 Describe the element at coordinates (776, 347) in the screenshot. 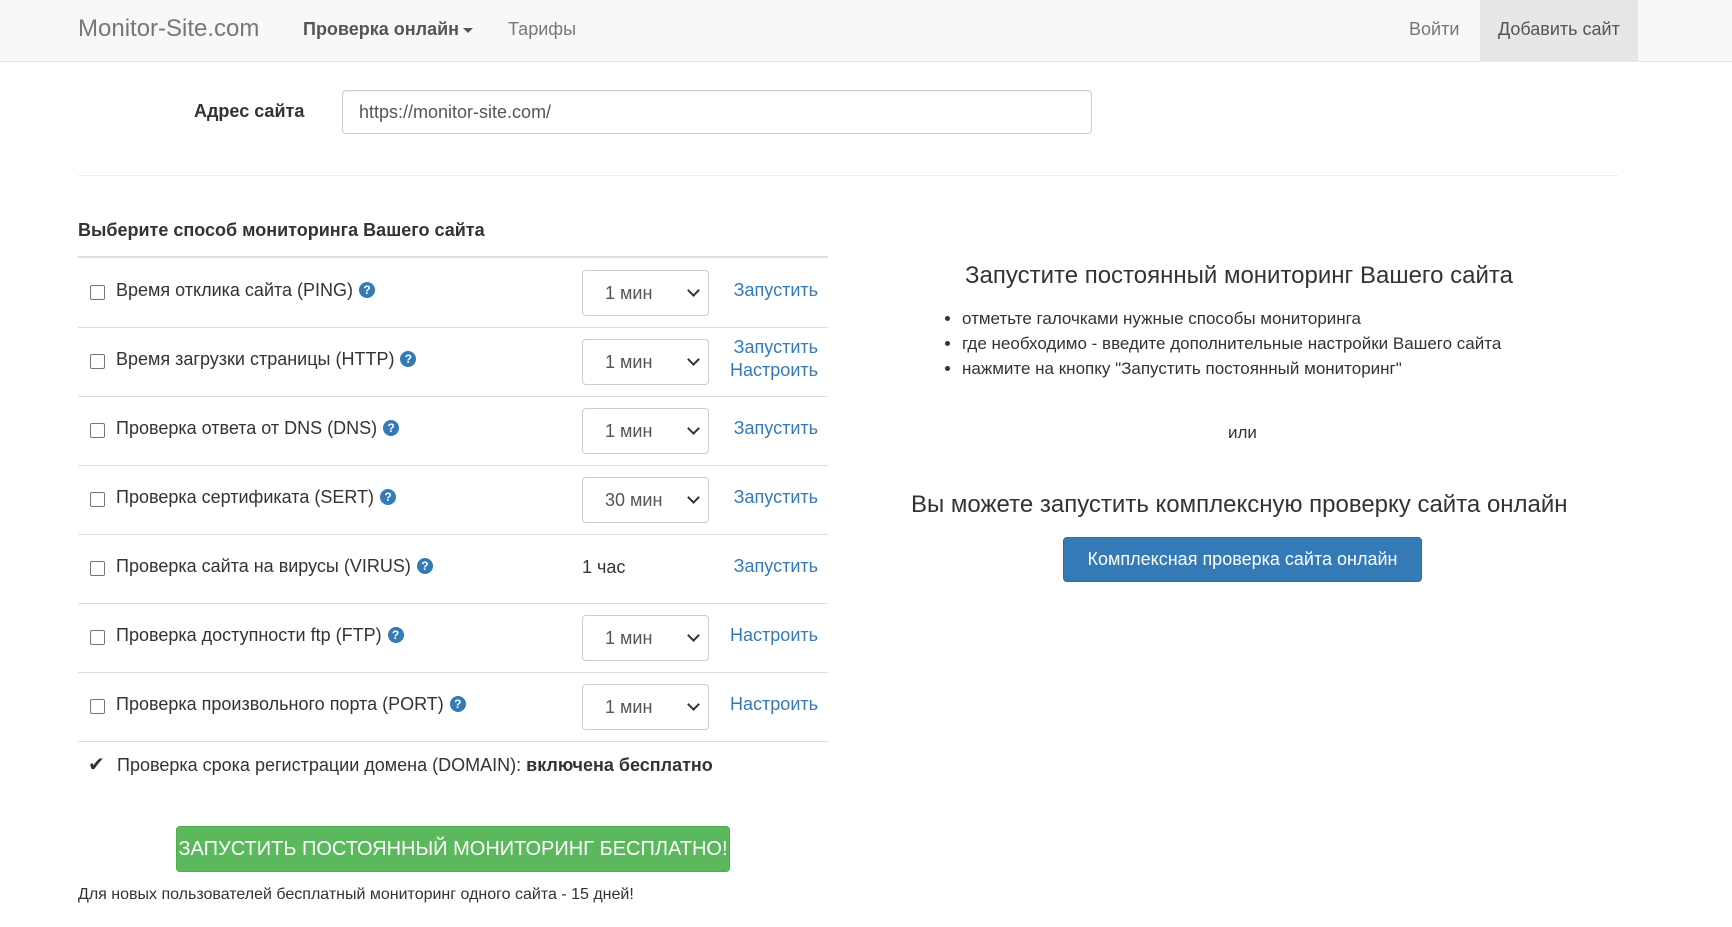

I see `http-start-link: Запустить` at that location.